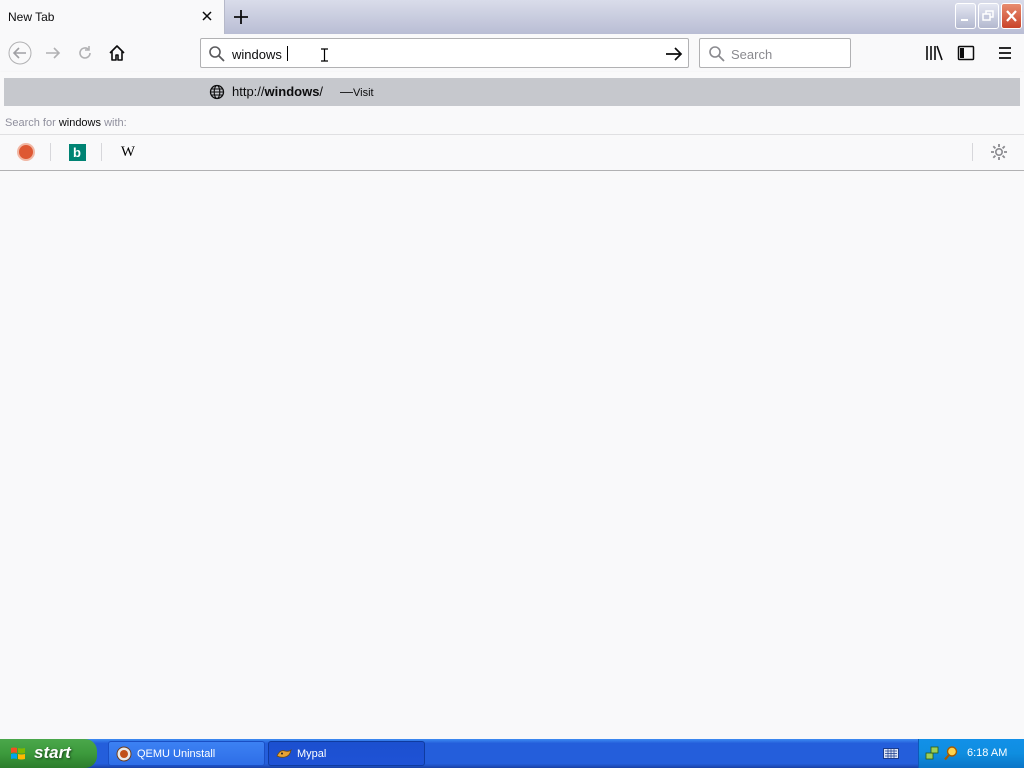 This screenshot has width=1024, height=768. What do you see at coordinates (207, 16) in the screenshot?
I see `close-tab-icon` at bounding box center [207, 16].